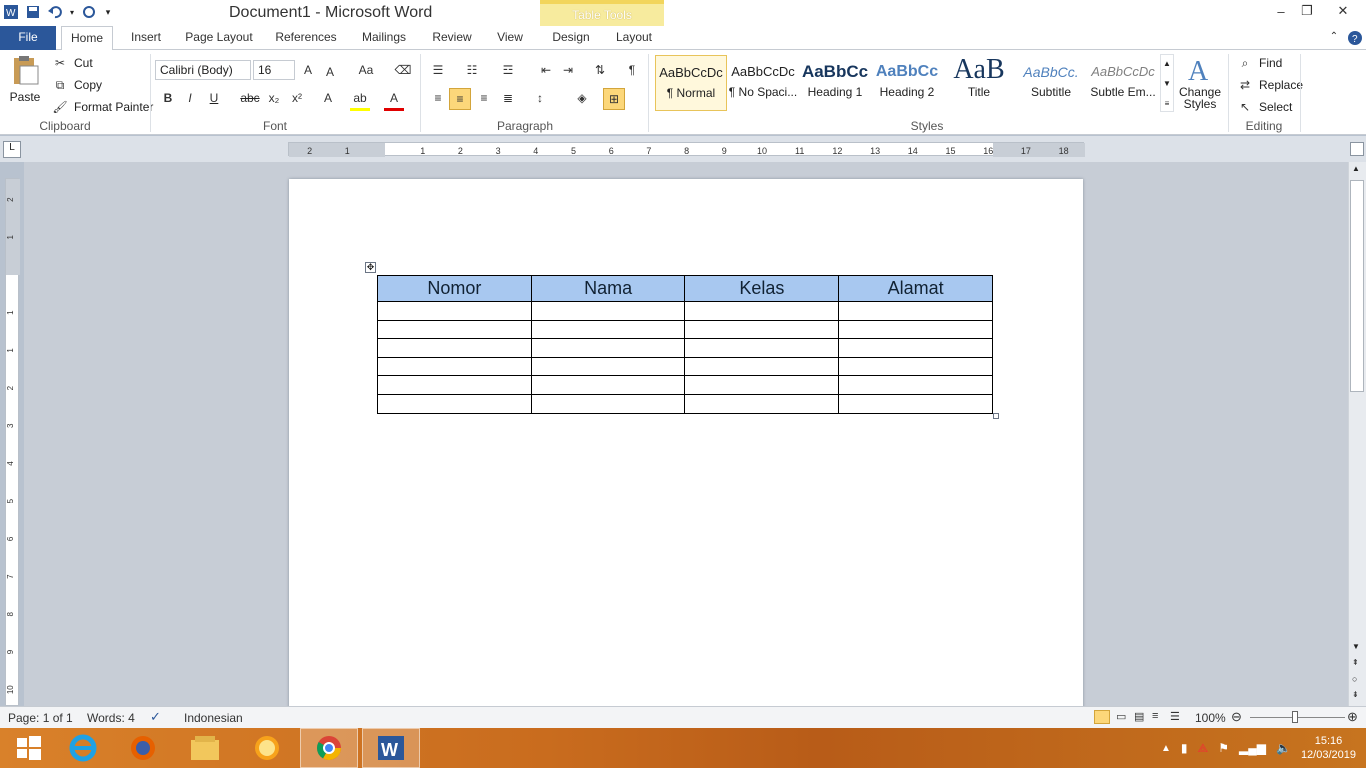  What do you see at coordinates (274, 70) in the screenshot?
I see `font-size-combo: 16` at bounding box center [274, 70].